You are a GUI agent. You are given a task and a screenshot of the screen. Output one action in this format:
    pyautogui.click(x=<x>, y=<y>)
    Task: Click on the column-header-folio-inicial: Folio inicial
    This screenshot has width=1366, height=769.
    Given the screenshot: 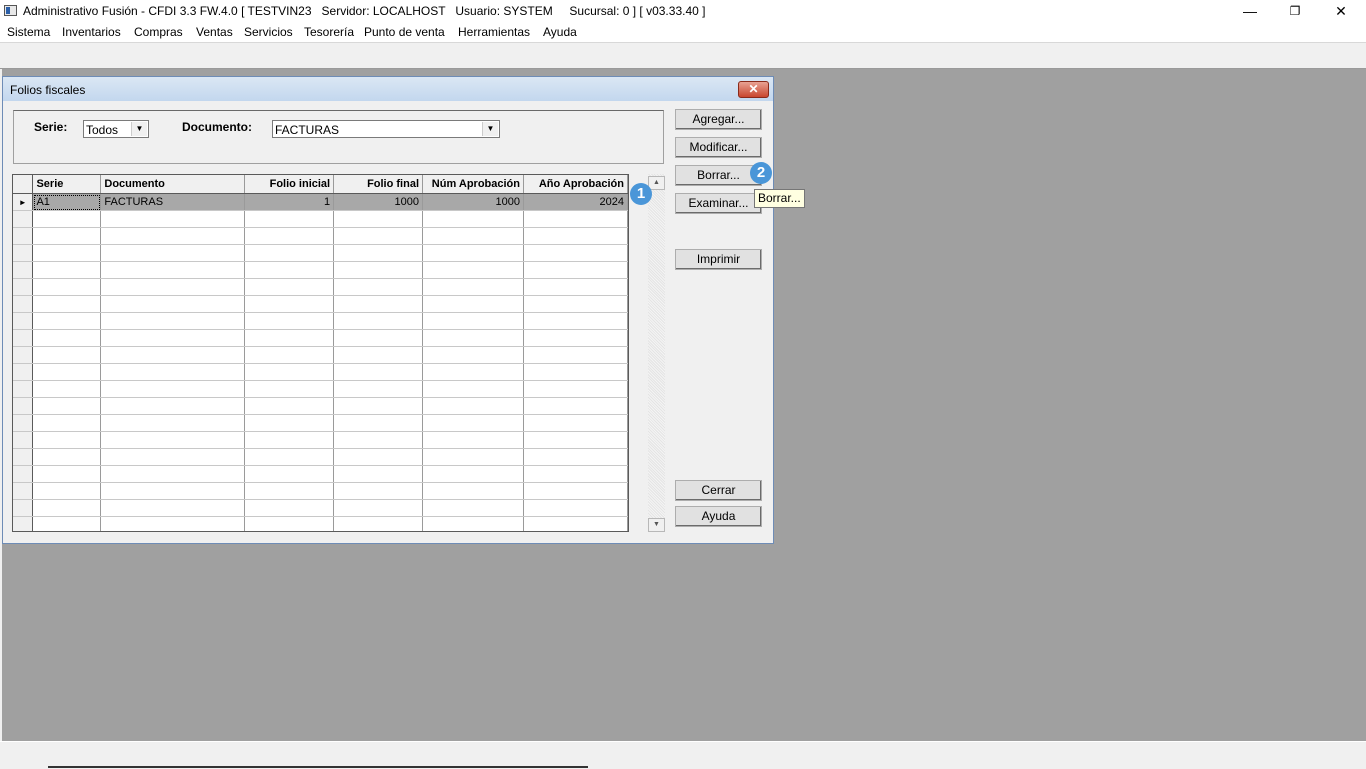 What is the action you would take?
    pyautogui.click(x=289, y=184)
    